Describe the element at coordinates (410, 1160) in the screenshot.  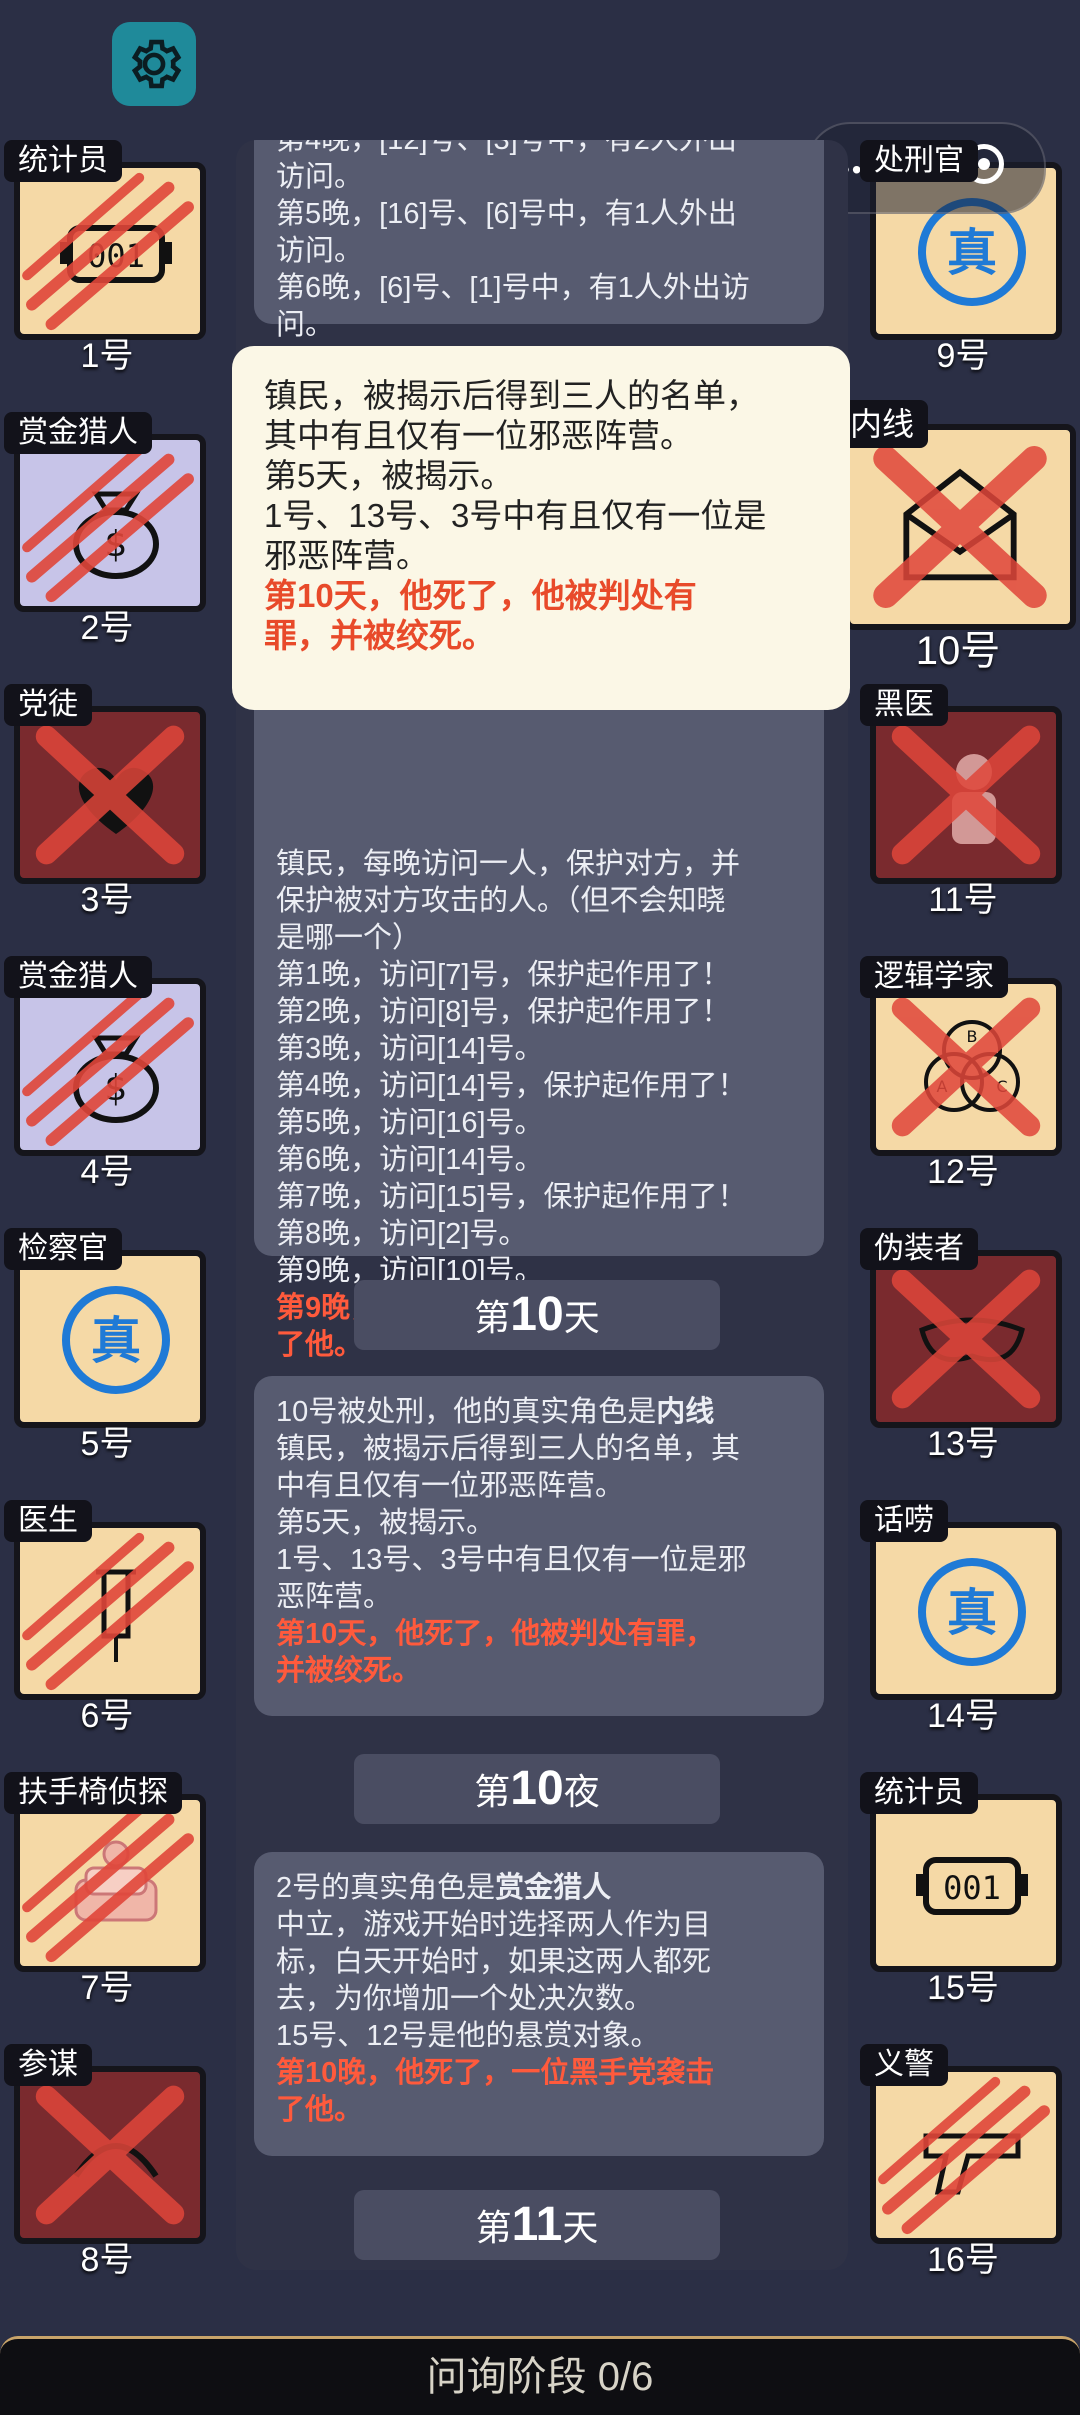
I see `message-line: 第6晚，访问[14]号。` at that location.